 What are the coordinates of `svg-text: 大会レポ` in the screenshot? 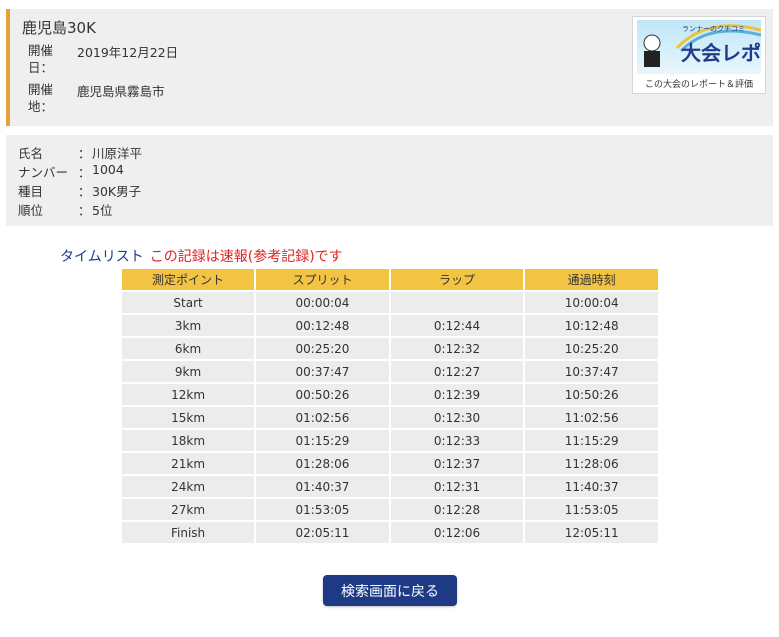 It's located at (721, 53).